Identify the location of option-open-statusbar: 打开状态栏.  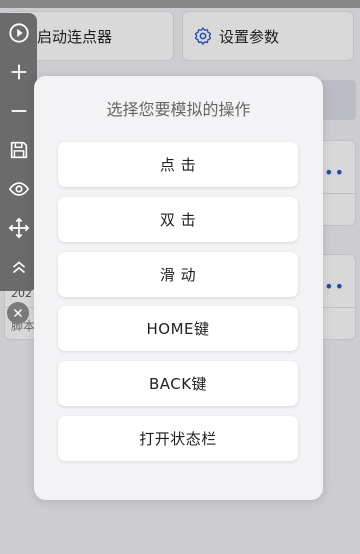
(178, 438).